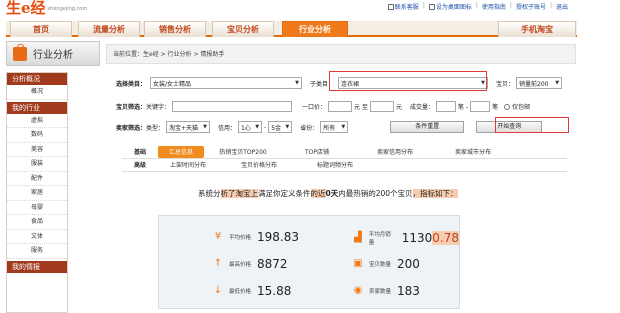 The image size is (620, 313). I want to click on sidebar-section-my-intel: 我的情报, so click(37, 266).